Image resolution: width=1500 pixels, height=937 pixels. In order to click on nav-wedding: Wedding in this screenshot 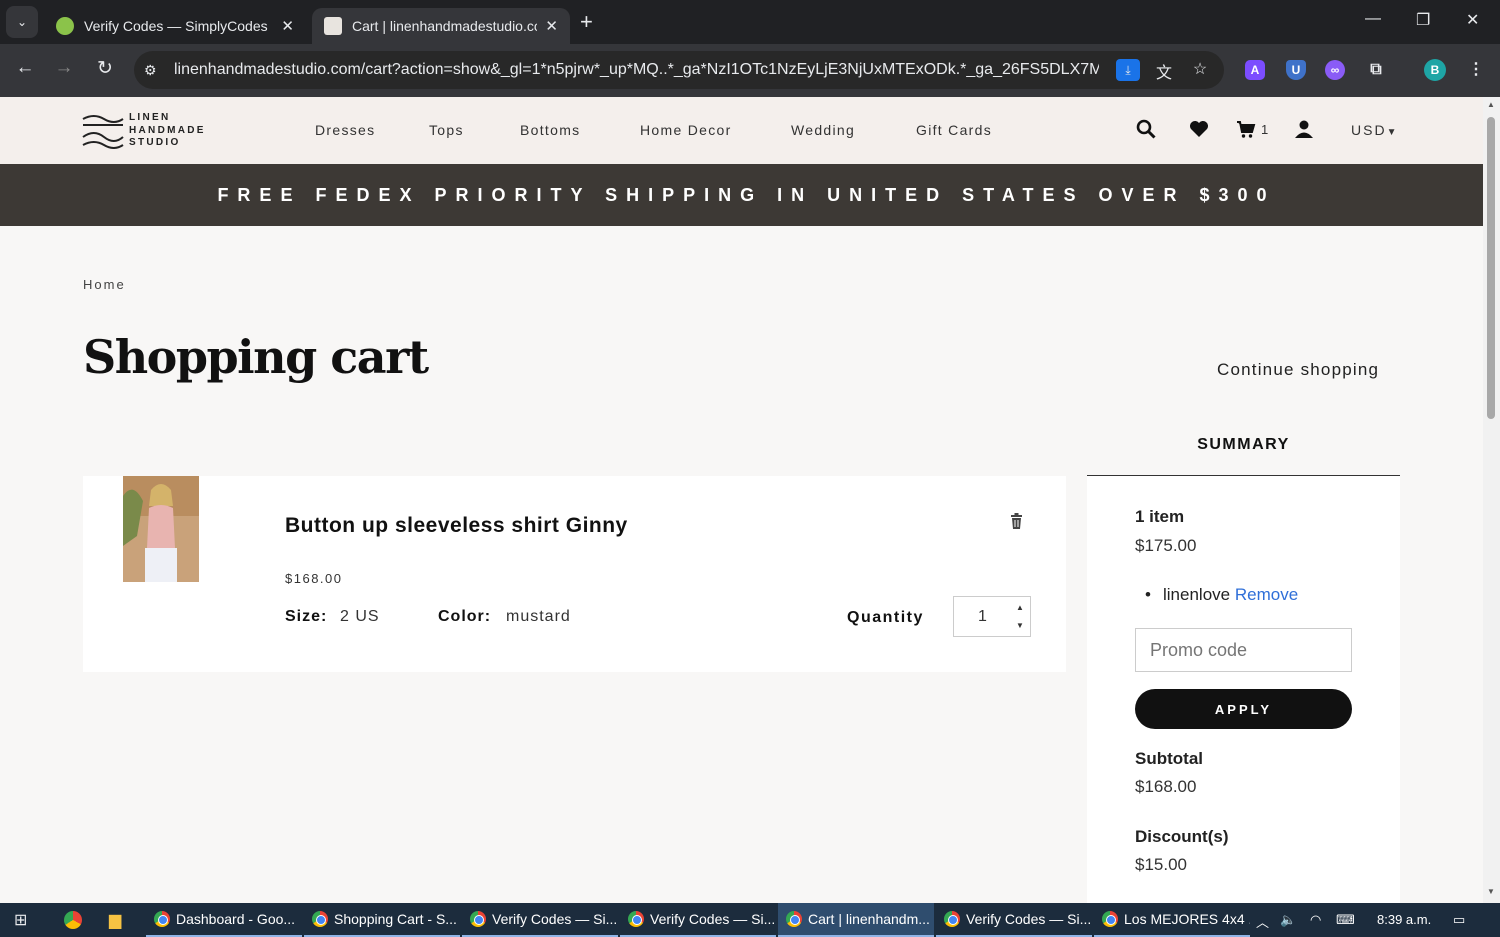, I will do `click(823, 130)`.